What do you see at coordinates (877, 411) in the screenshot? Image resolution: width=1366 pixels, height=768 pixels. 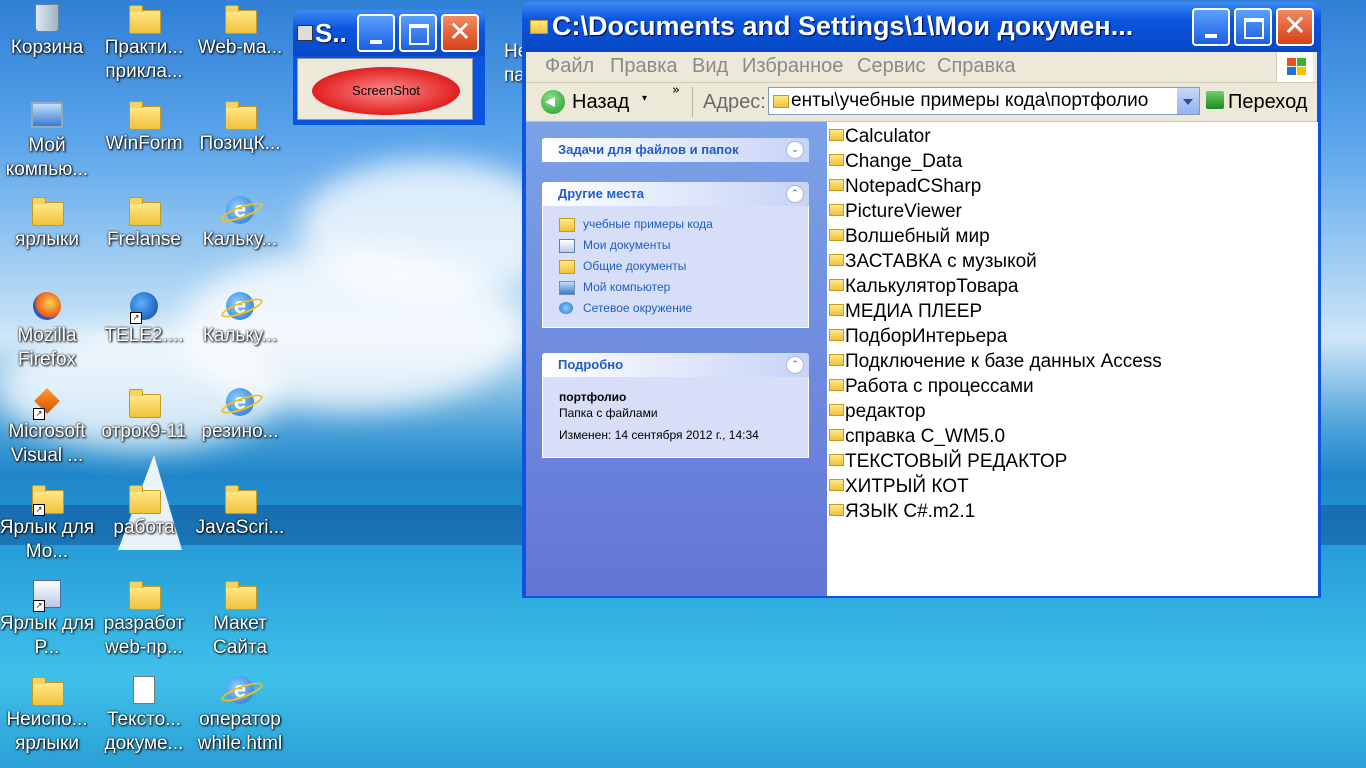 I see `file-list-item: редактор` at bounding box center [877, 411].